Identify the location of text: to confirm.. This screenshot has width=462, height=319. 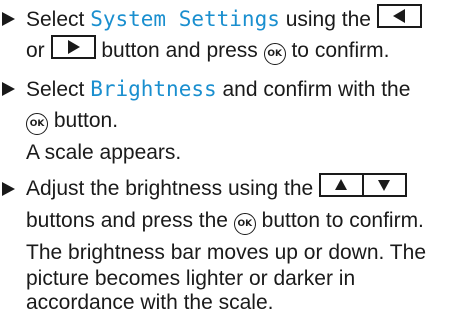
(337, 50).